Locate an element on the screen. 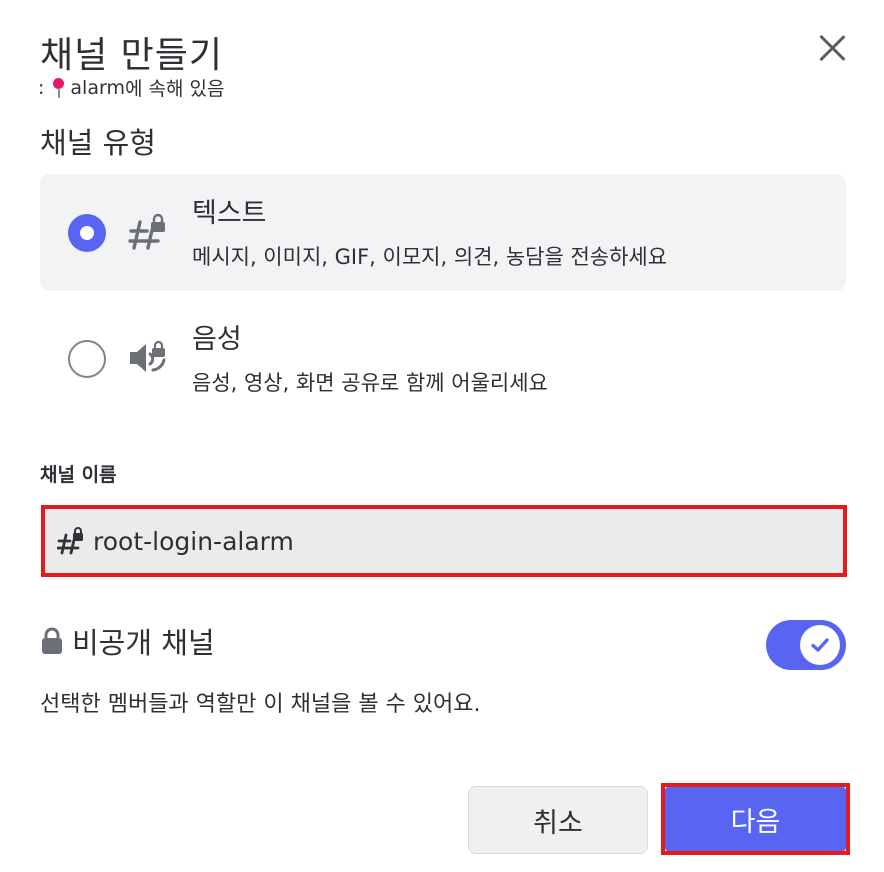 This screenshot has height=872, width=884. dialog-subtitle: : alarm 에 속해 있음 is located at coordinates (131, 87).